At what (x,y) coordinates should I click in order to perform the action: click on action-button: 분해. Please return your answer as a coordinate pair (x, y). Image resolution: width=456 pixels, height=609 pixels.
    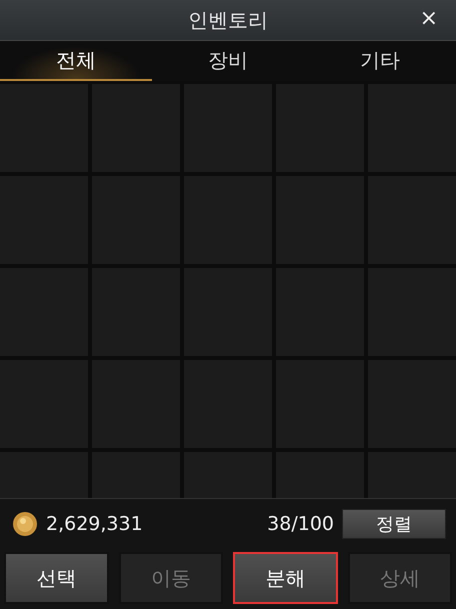
    Looking at the image, I should click on (285, 578).